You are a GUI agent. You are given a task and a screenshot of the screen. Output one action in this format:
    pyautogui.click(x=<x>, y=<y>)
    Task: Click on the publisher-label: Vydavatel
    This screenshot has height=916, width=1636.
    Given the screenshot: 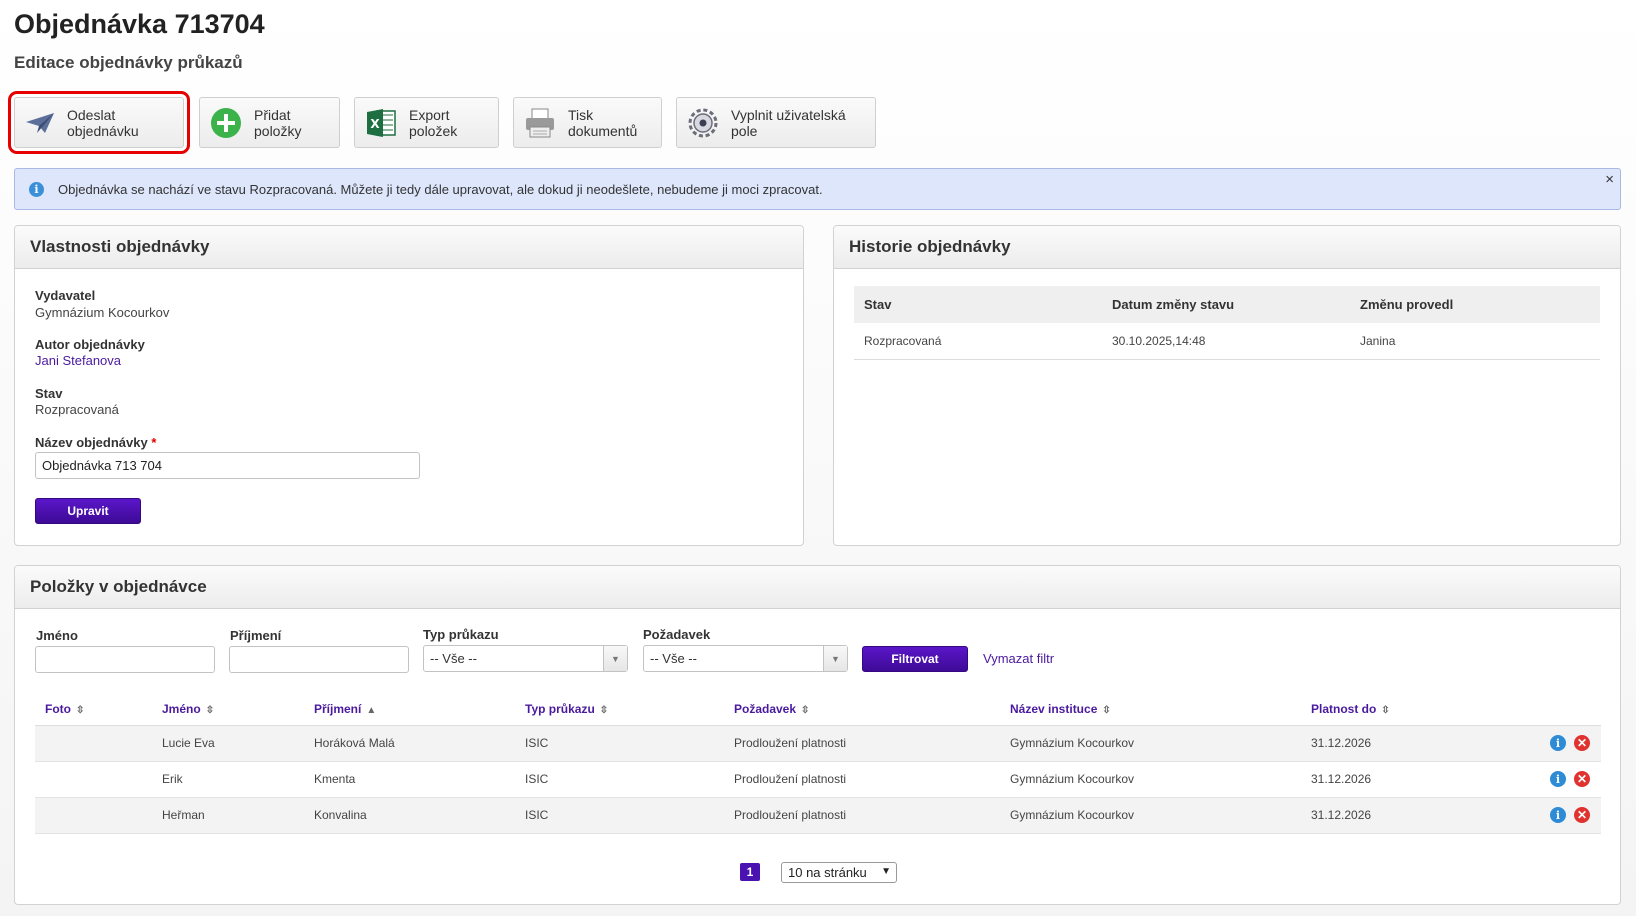 What is the action you would take?
    pyautogui.click(x=65, y=295)
    